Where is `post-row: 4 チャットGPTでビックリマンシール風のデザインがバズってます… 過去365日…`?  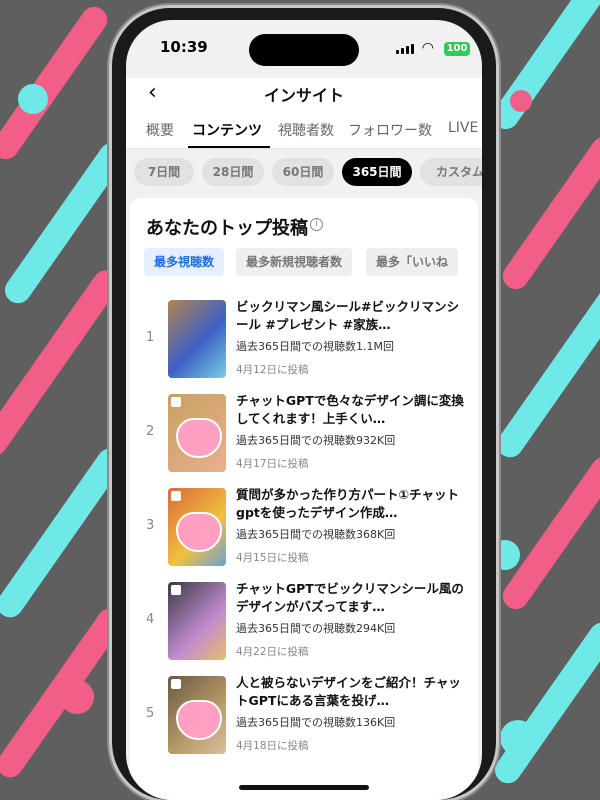
post-row: 4 チャットGPTでビックリマンシール風のデザインがバズってます… 過去365日… is located at coordinates (304, 624).